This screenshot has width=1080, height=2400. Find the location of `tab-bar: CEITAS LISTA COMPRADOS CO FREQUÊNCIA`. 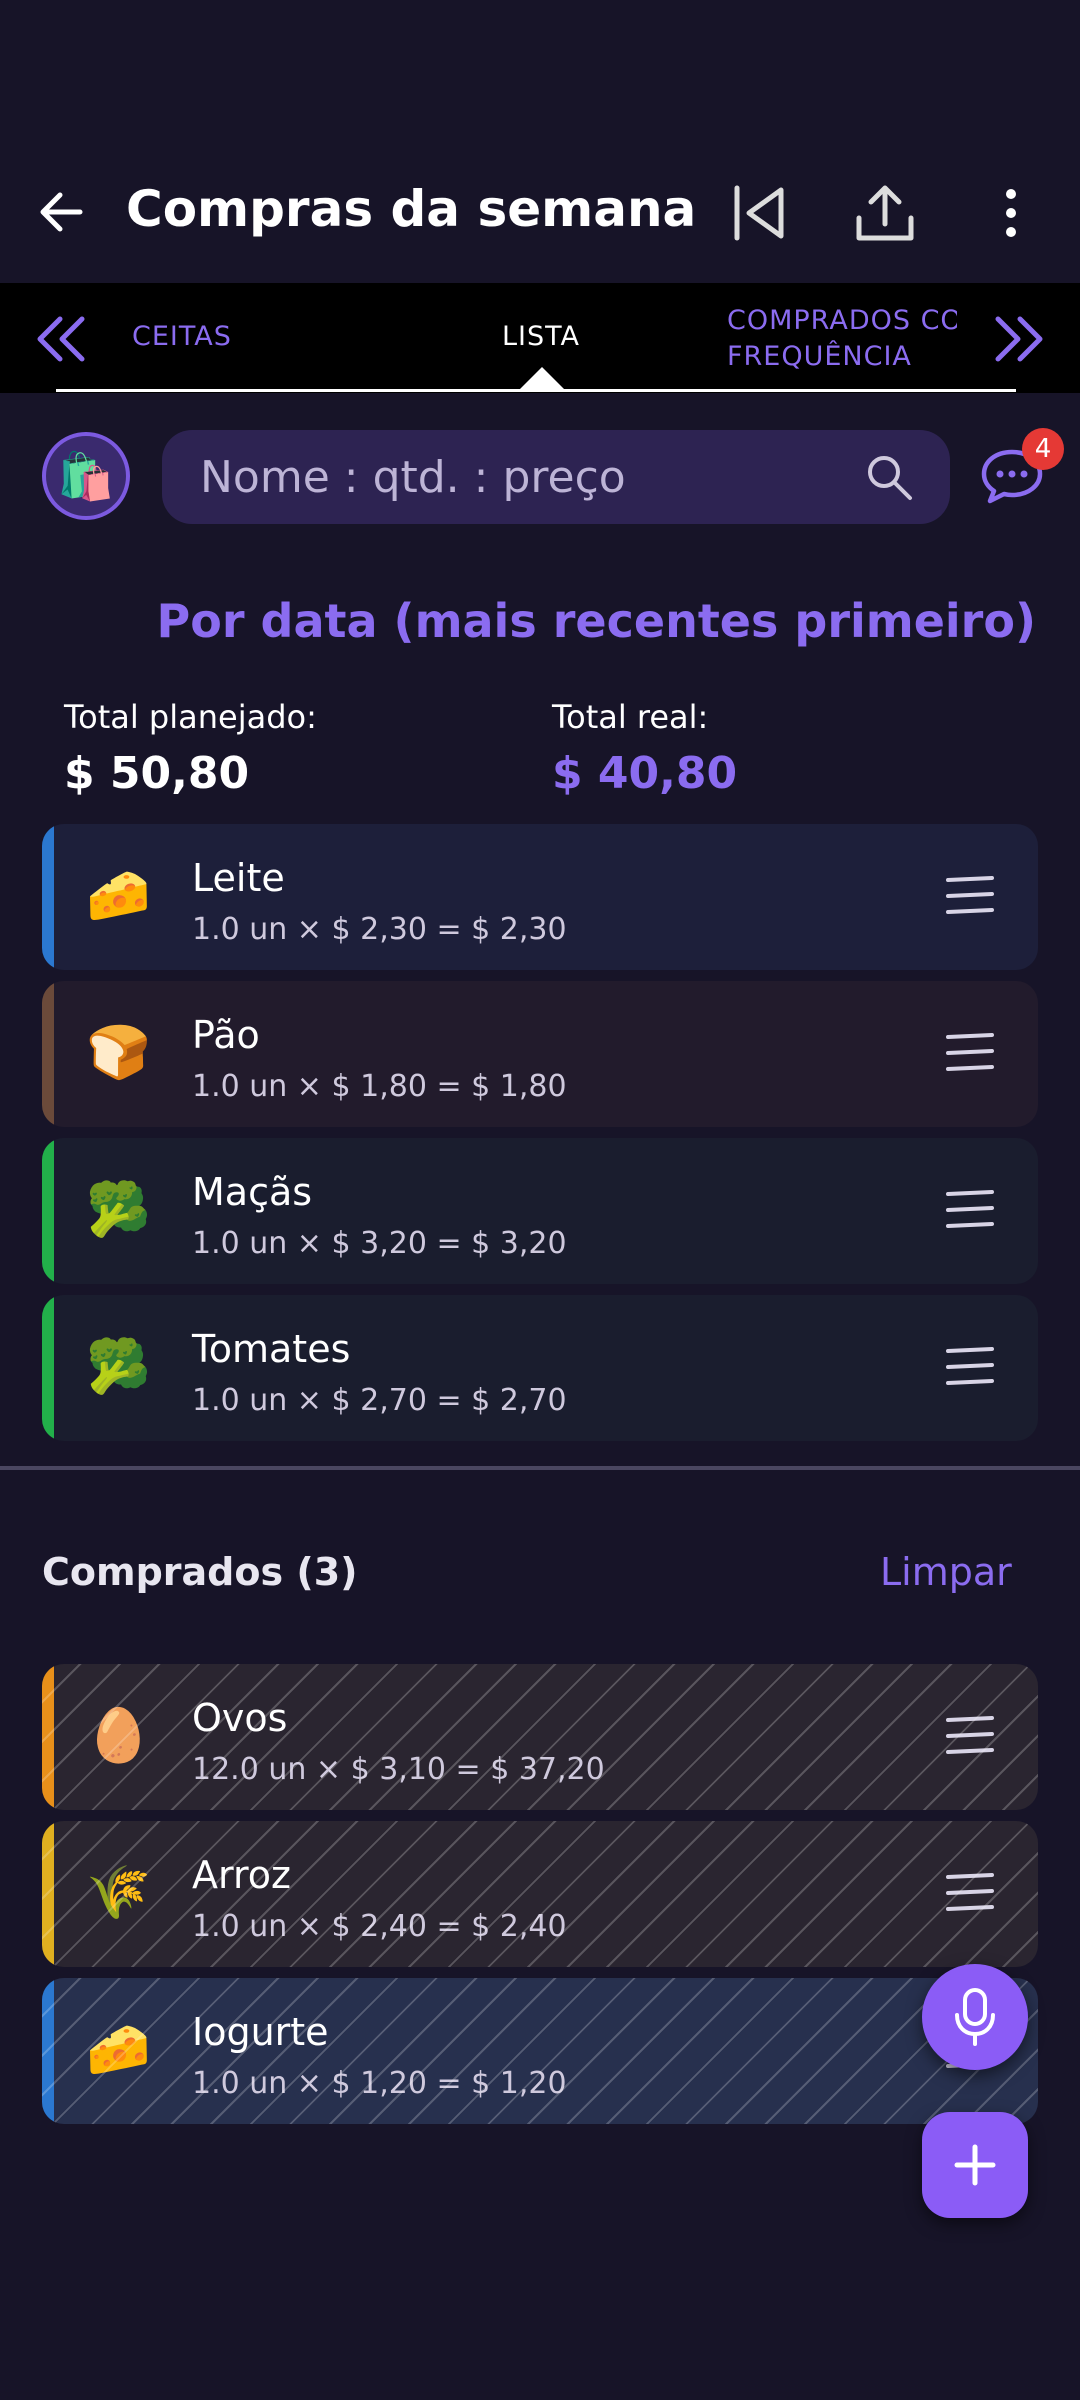

tab-bar: CEITAS LISTA COMPRADOS CO FREQUÊNCIA is located at coordinates (540, 338).